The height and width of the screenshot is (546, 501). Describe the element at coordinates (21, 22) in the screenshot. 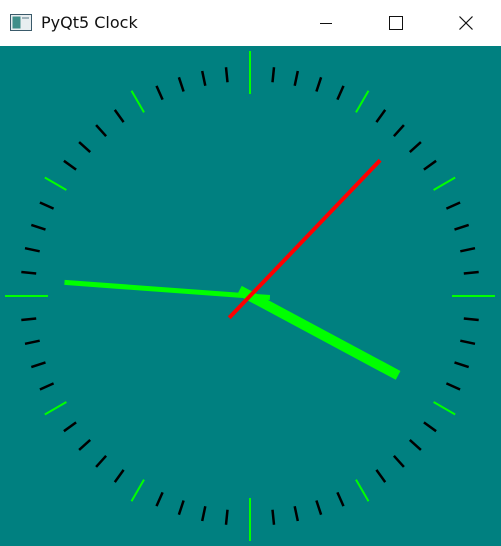

I see `app-window-icon` at that location.